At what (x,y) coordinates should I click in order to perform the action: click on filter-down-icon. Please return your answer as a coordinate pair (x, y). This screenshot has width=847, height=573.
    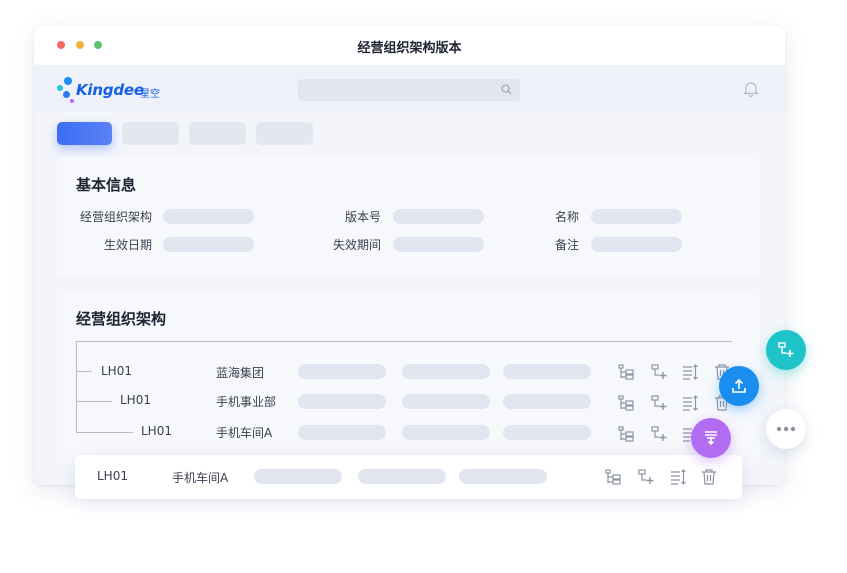
    Looking at the image, I should click on (711, 438).